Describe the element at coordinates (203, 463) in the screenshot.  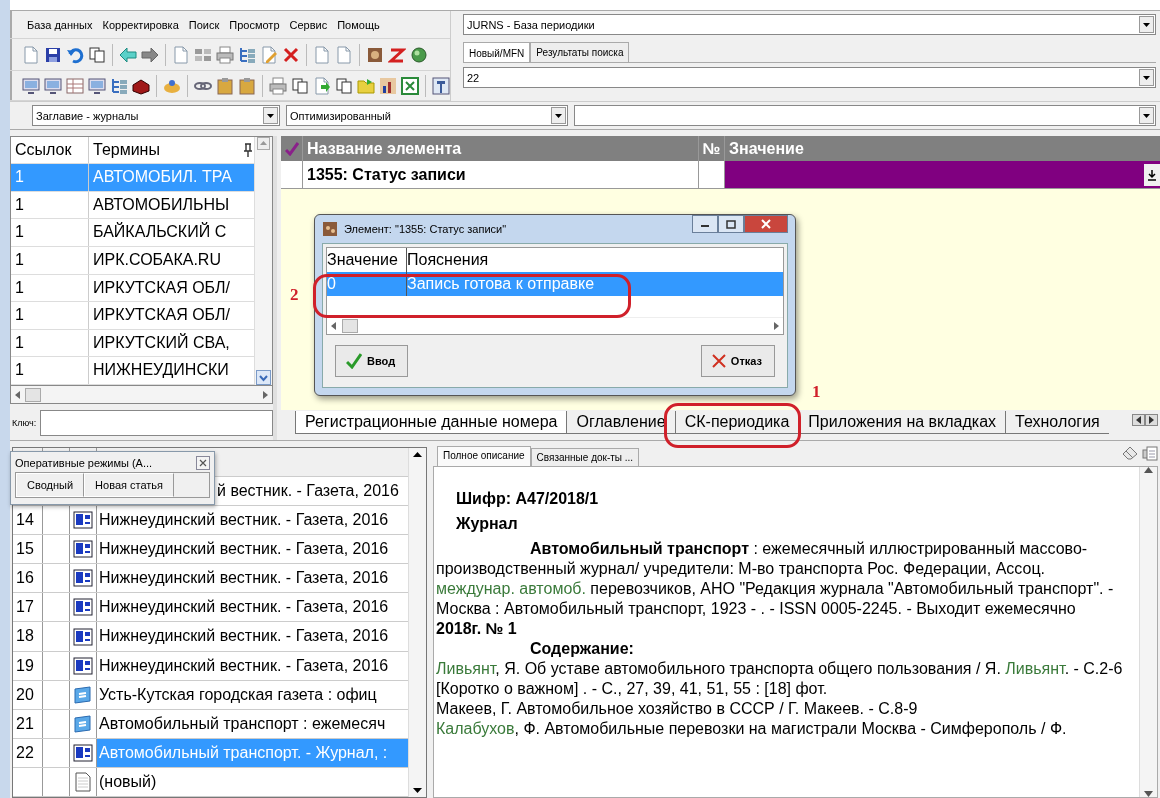
I see `close-icon` at that location.